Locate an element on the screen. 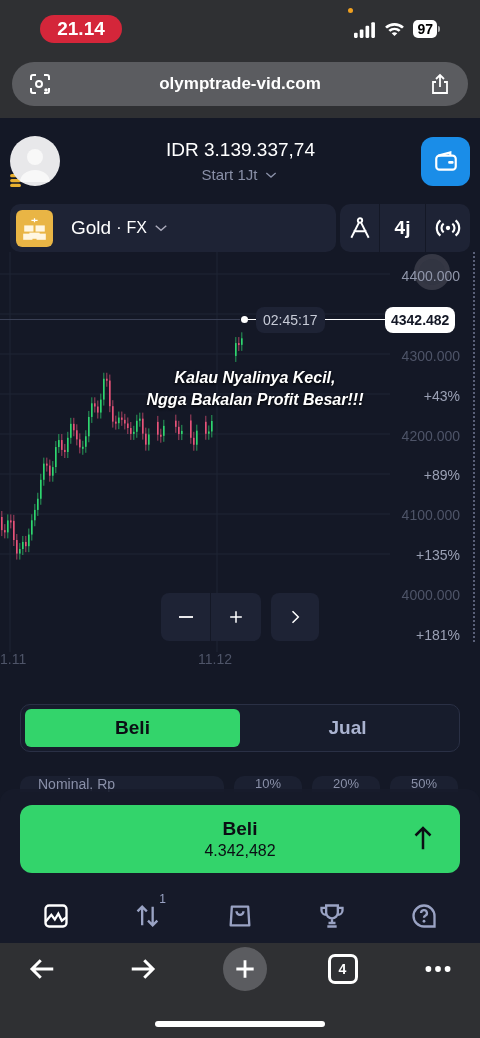 The height and width of the screenshot is (1038, 480). trade-tab: Beli is located at coordinates (132, 728).